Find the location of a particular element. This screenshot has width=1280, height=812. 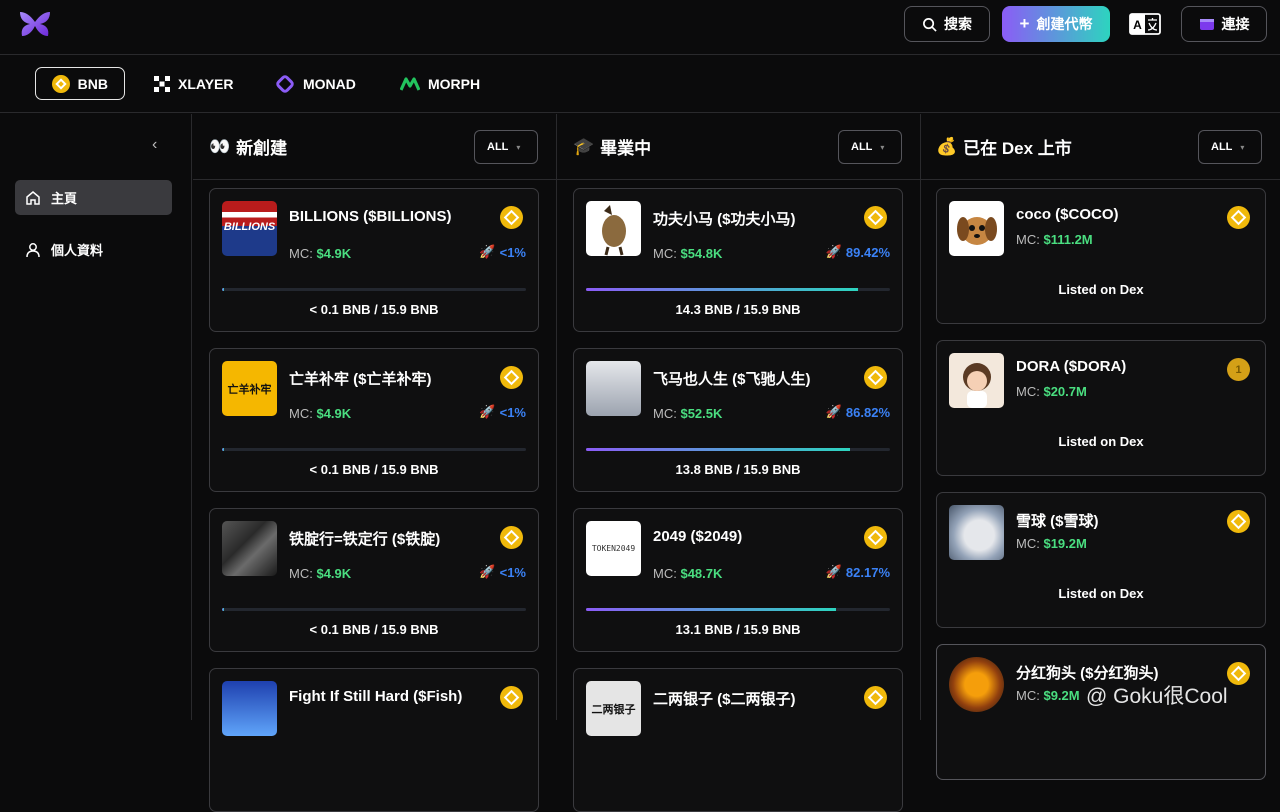

chain-tab-monad: MONAD is located at coordinates (315, 83).